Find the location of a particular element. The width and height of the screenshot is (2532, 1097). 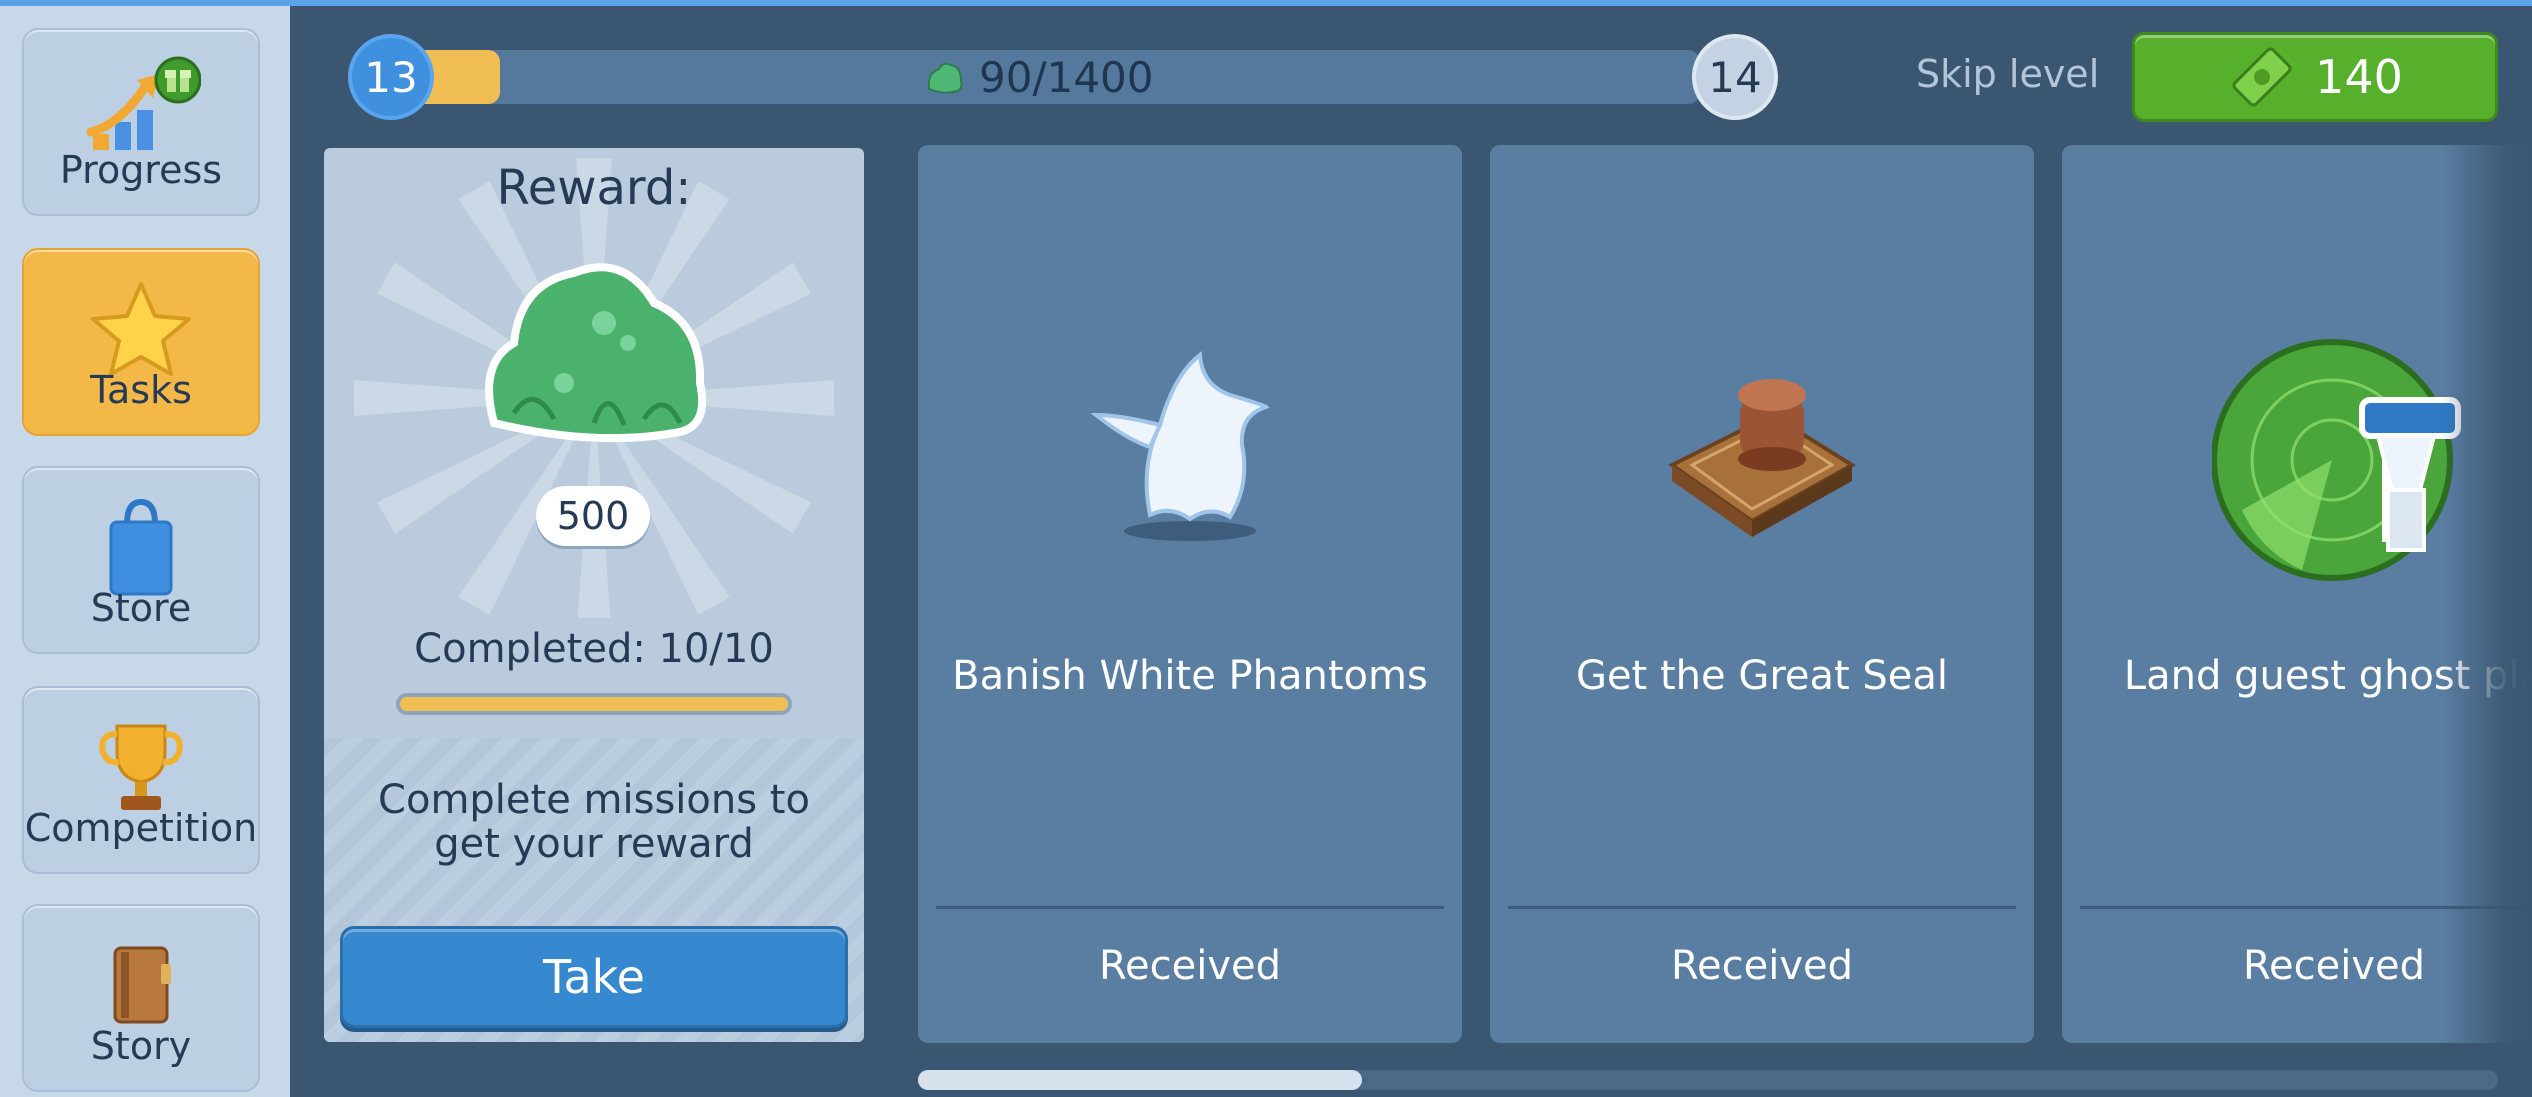

skip-level-button: 140 is located at coordinates (2315, 77).